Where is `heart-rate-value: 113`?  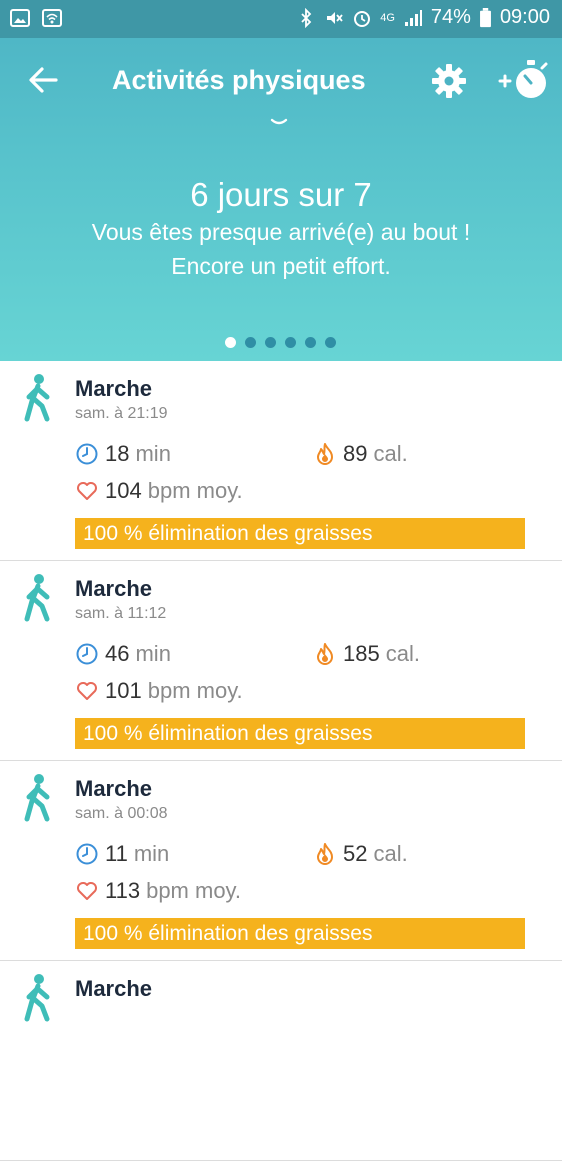
heart-rate-value: 113 is located at coordinates (123, 890).